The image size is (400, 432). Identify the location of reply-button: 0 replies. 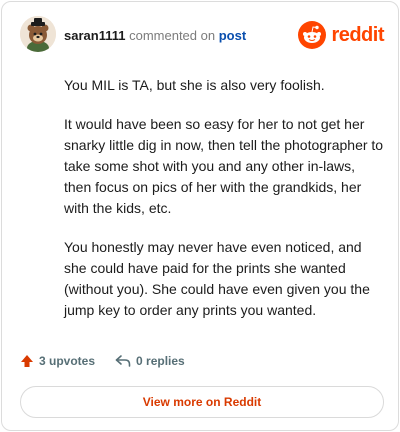
(150, 361).